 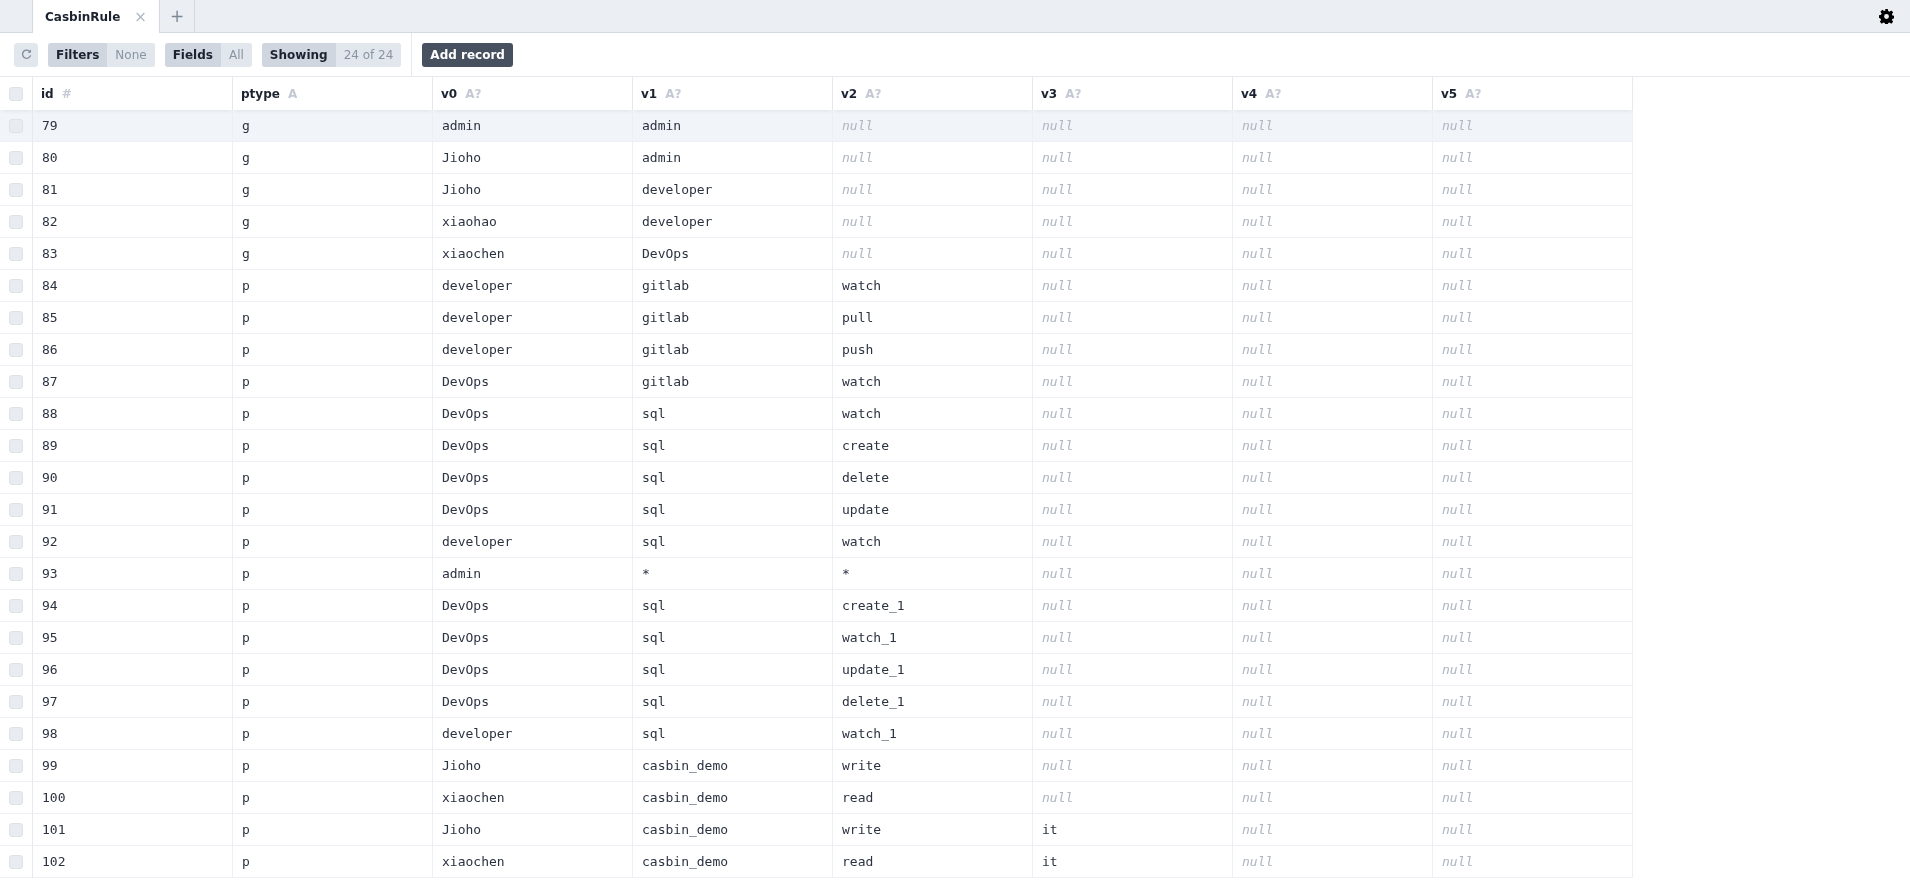 I want to click on table-cell: 89, so click(x=50, y=445).